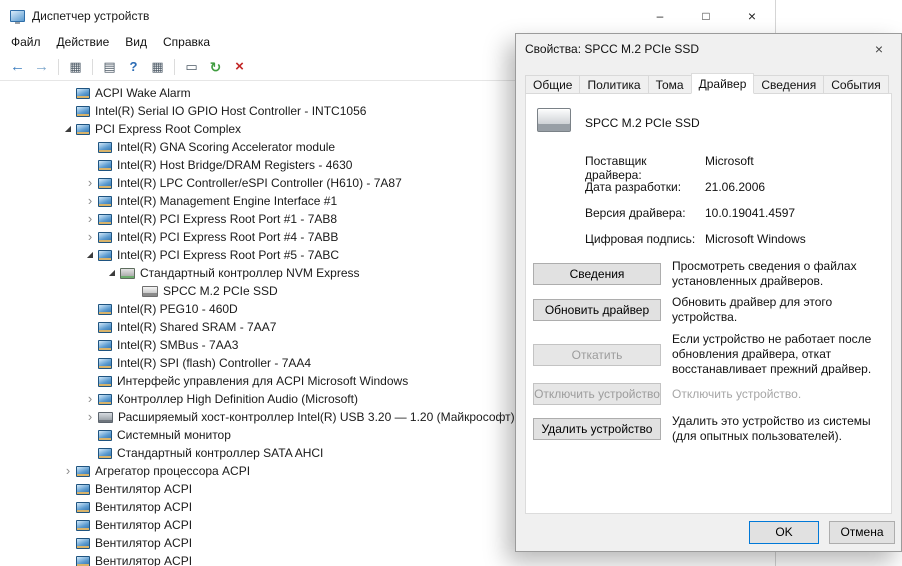 Image resolution: width=902 pixels, height=566 pixels. Describe the element at coordinates (227, 201) in the screenshot. I see `tree-item-label: Intel(R) Management Engine Interface #1` at that location.